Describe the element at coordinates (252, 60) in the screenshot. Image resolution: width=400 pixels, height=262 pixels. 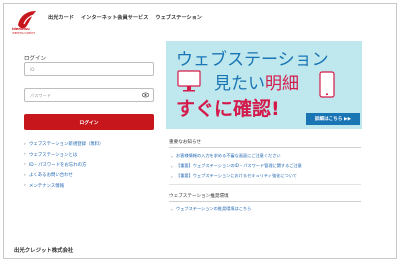
I see `banner-line1: ウェブステーション` at that location.